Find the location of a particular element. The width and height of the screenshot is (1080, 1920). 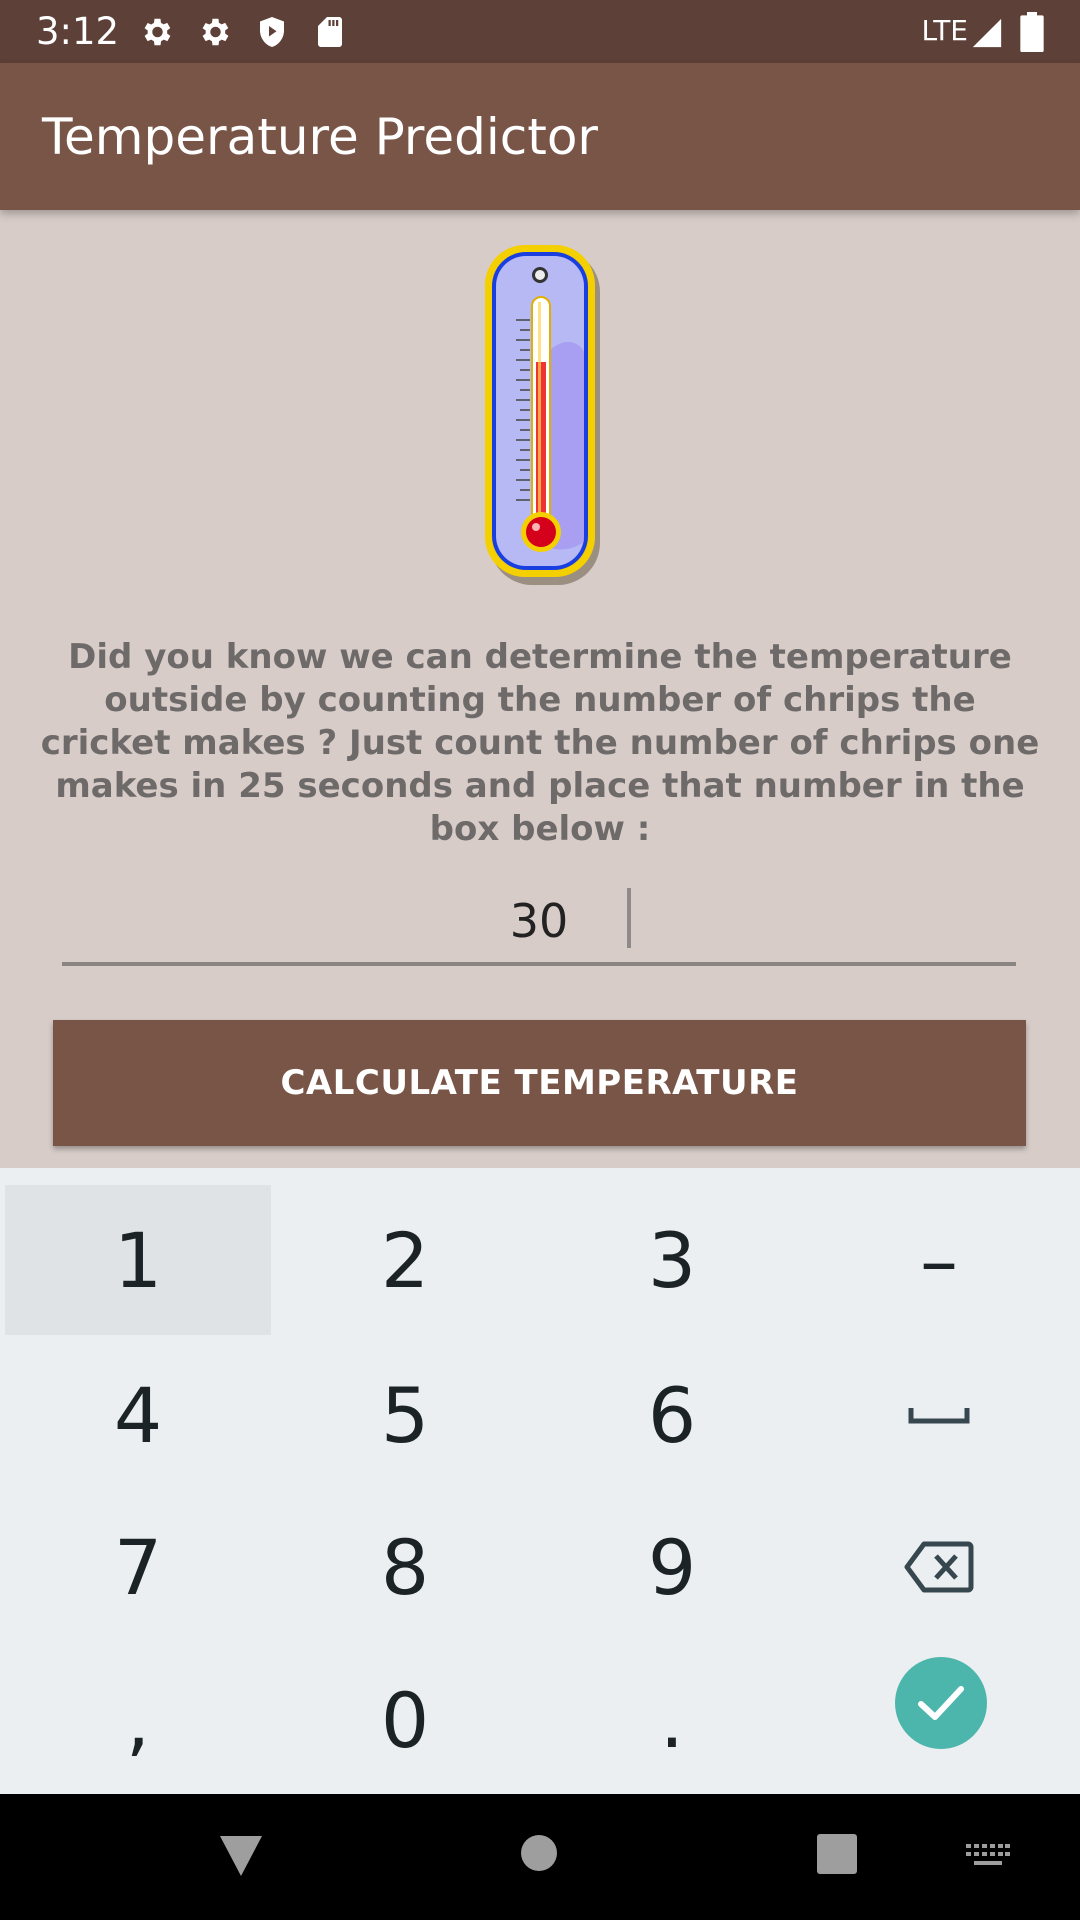

key-3: 3 is located at coordinates (672, 1260).